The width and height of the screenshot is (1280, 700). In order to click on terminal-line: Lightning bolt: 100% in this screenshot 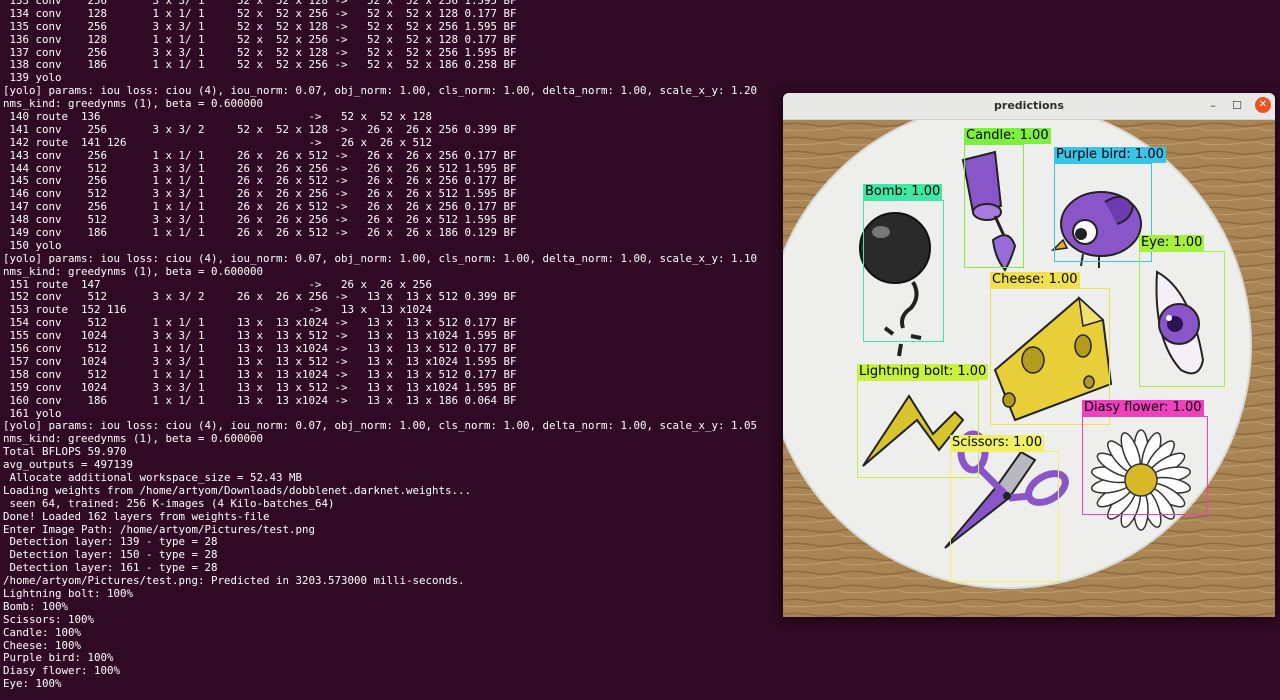, I will do `click(68, 593)`.